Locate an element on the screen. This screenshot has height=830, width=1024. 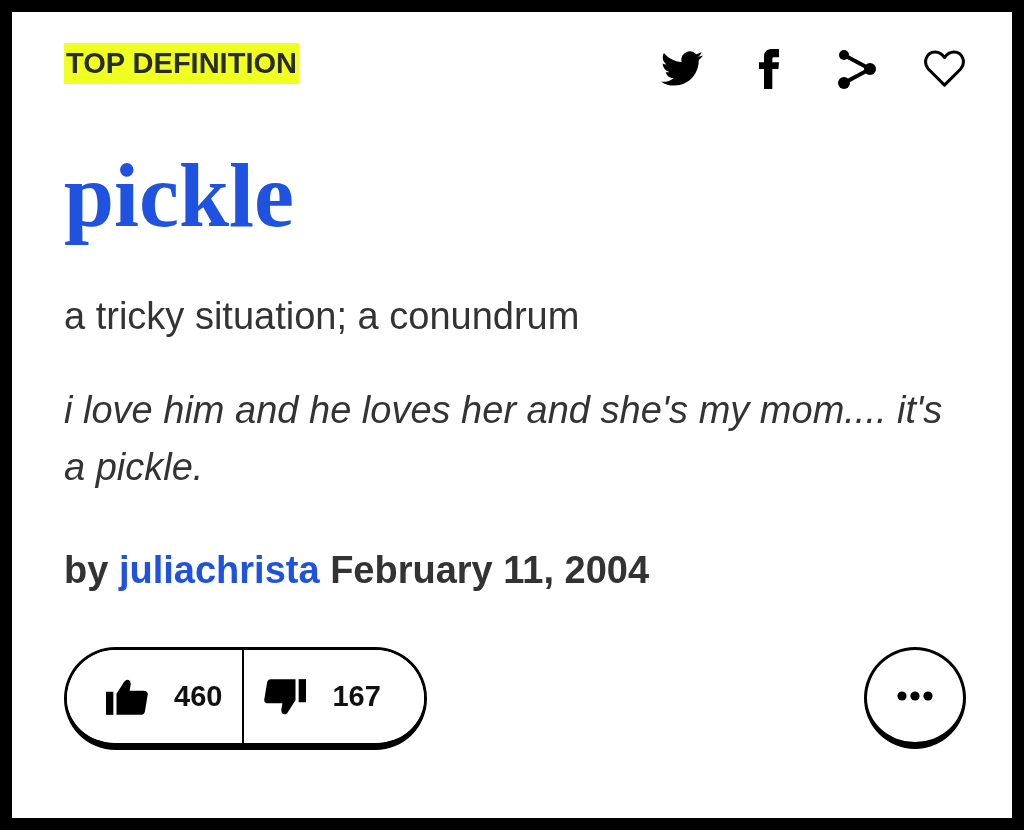
defined-word: pickle is located at coordinates (179, 196).